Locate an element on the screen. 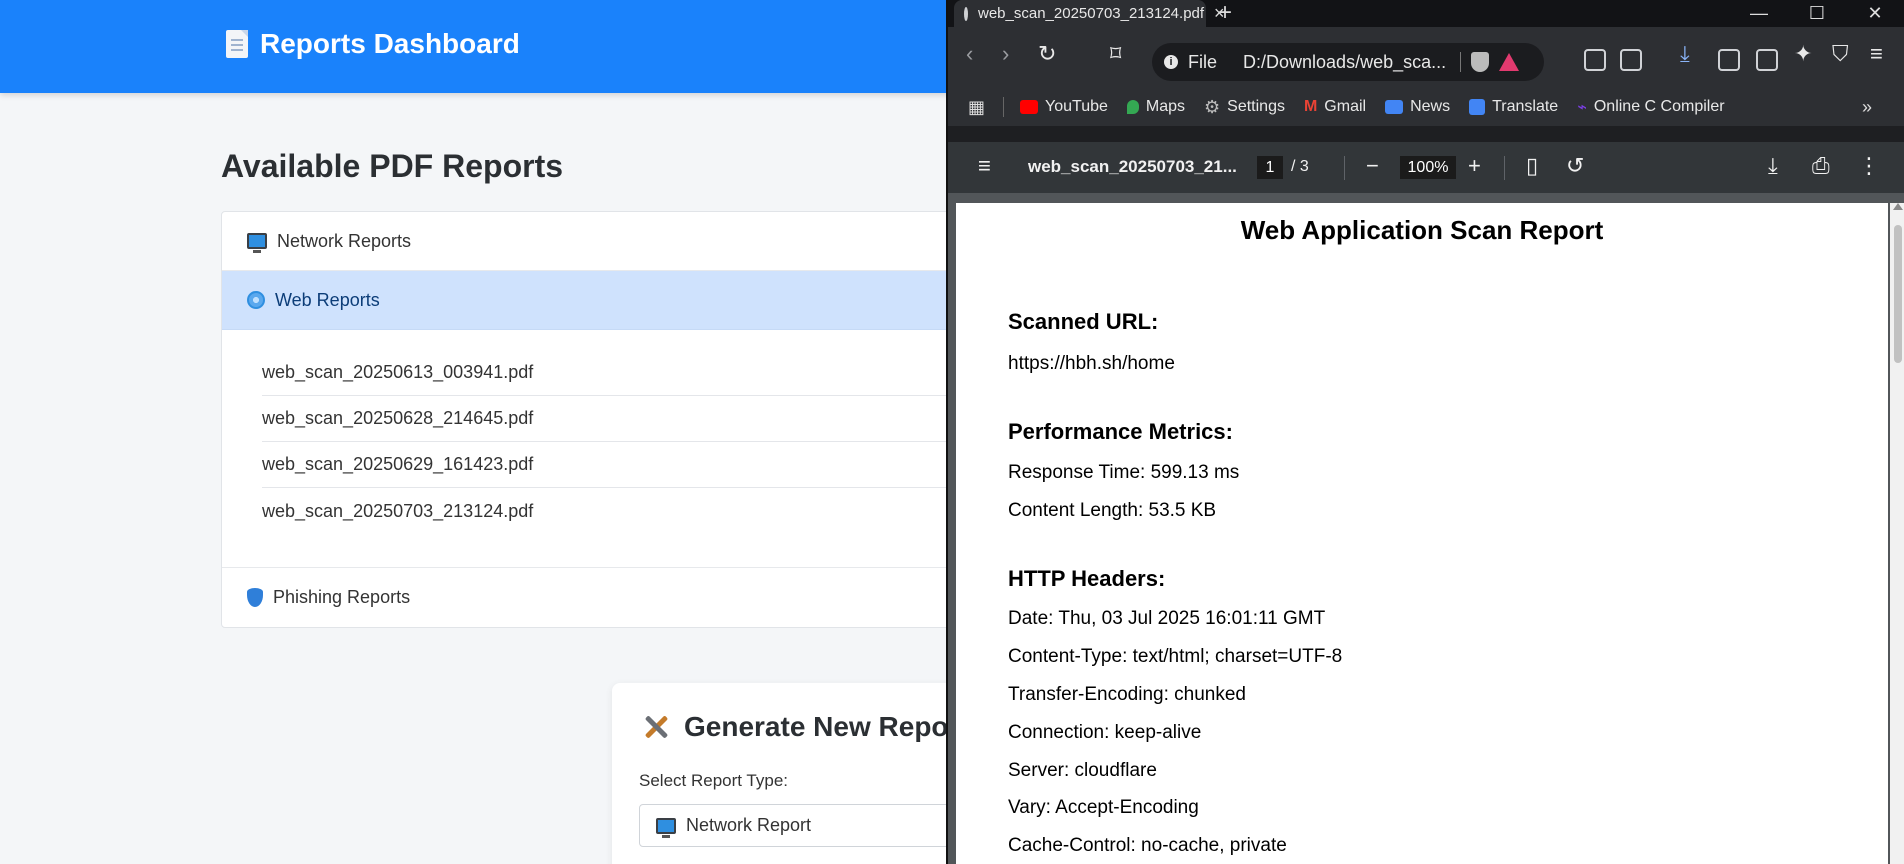  header-line: Date: Thu, 03 Jul 2025 16:01:11 GMT is located at coordinates (1167, 618).